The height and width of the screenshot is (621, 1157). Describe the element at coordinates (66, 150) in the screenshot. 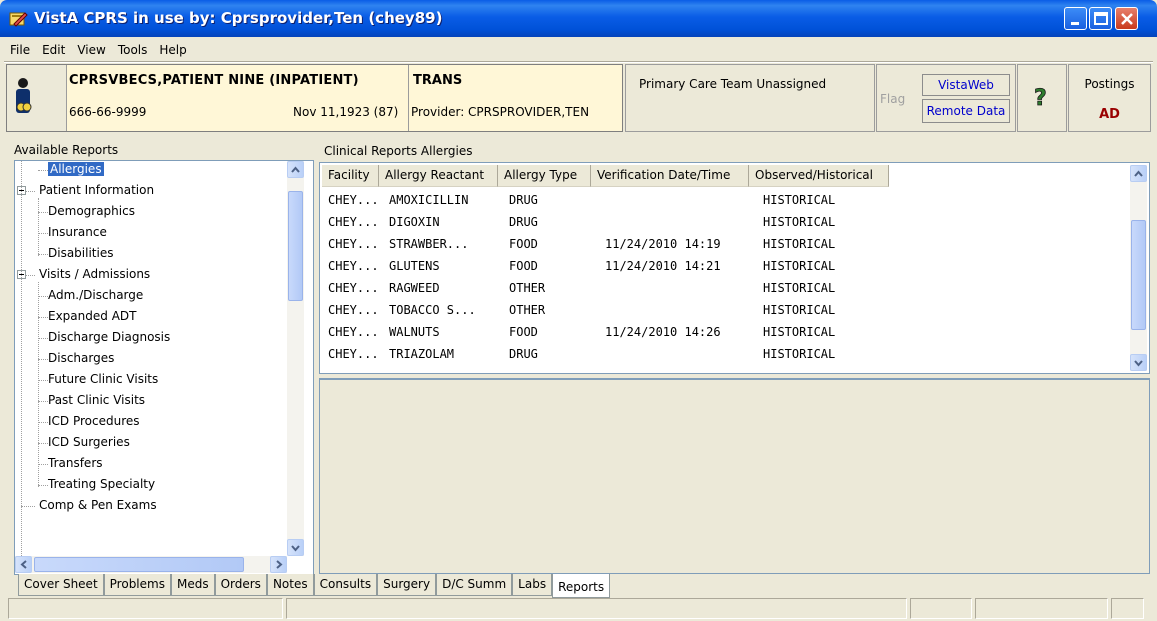

I see `available-reports-title: Available Reports` at that location.